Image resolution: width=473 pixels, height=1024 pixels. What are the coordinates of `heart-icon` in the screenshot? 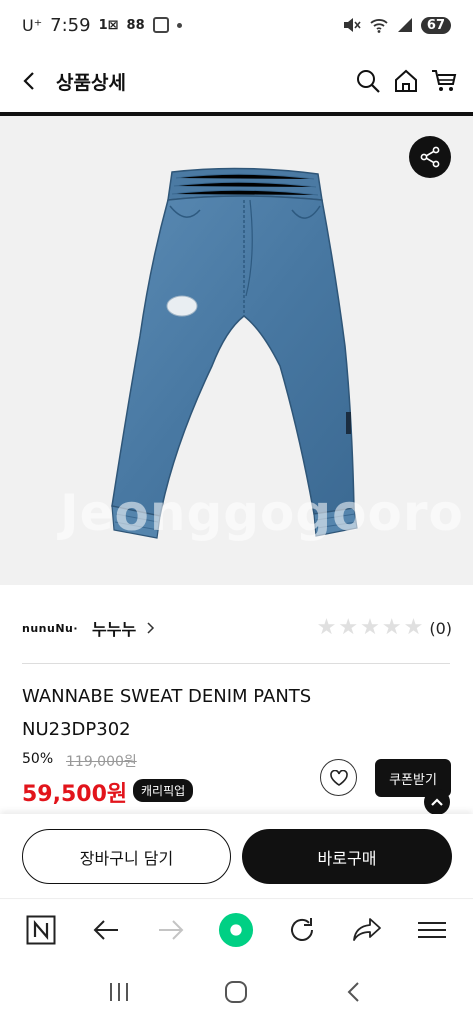 It's located at (338, 777).